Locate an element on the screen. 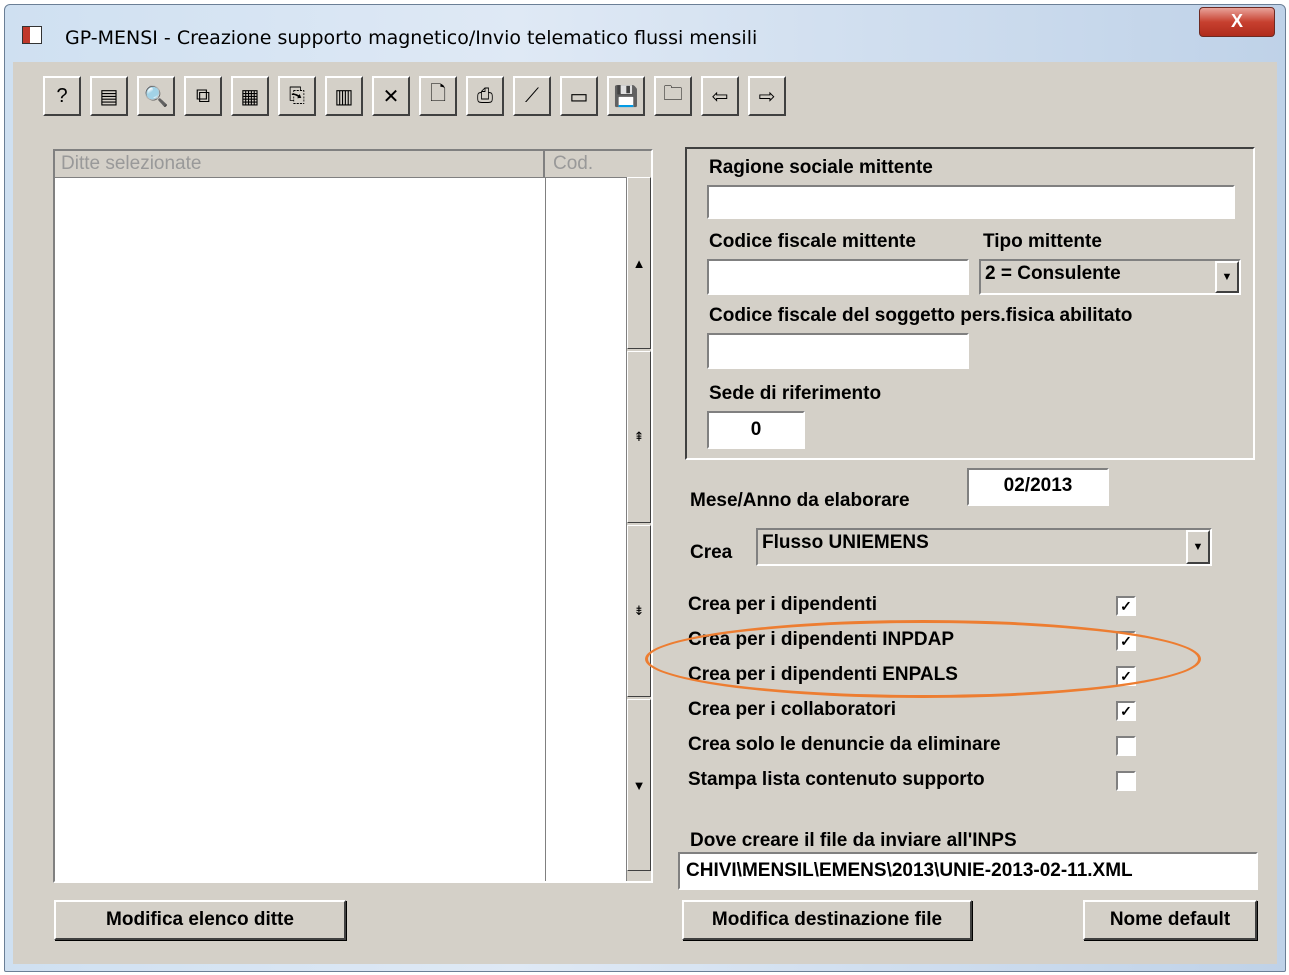  grid-button: ▥ is located at coordinates (344, 96).